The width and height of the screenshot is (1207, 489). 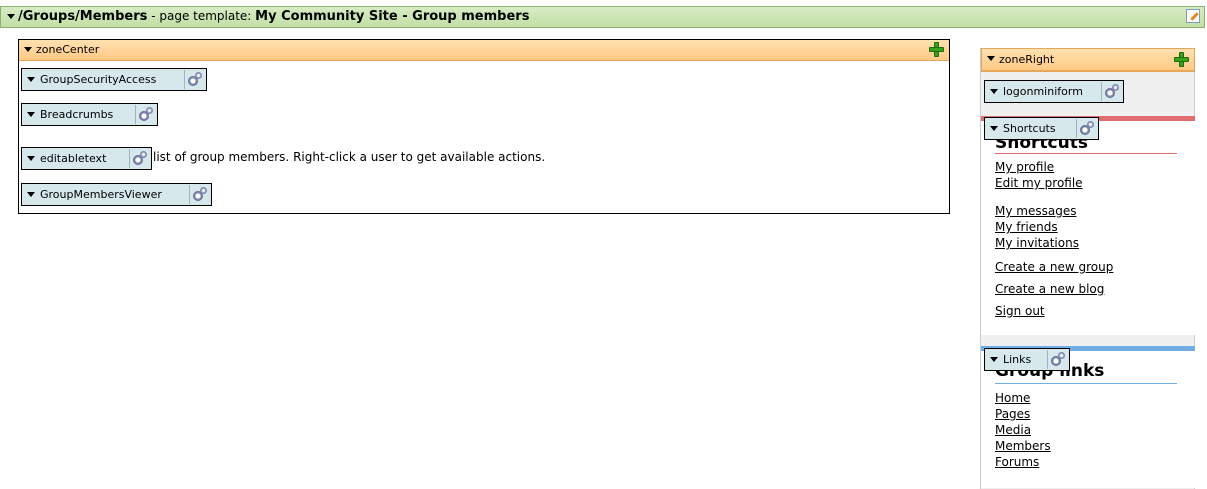 I want to click on webpart-title: Shortcuts, so click(x=1029, y=128).